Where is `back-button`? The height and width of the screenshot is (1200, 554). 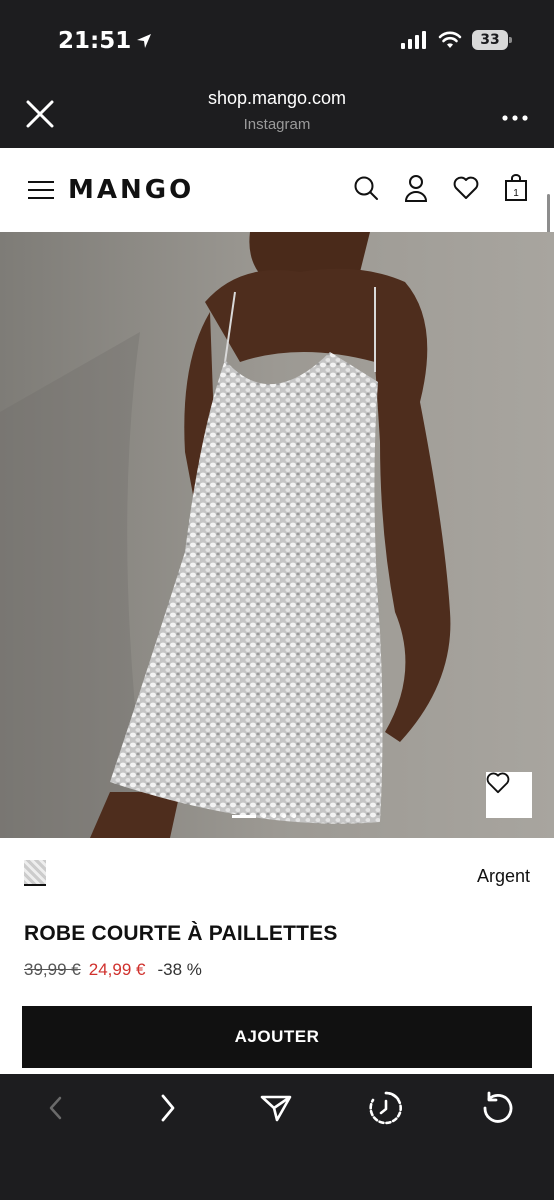
back-button is located at coordinates (56, 1108).